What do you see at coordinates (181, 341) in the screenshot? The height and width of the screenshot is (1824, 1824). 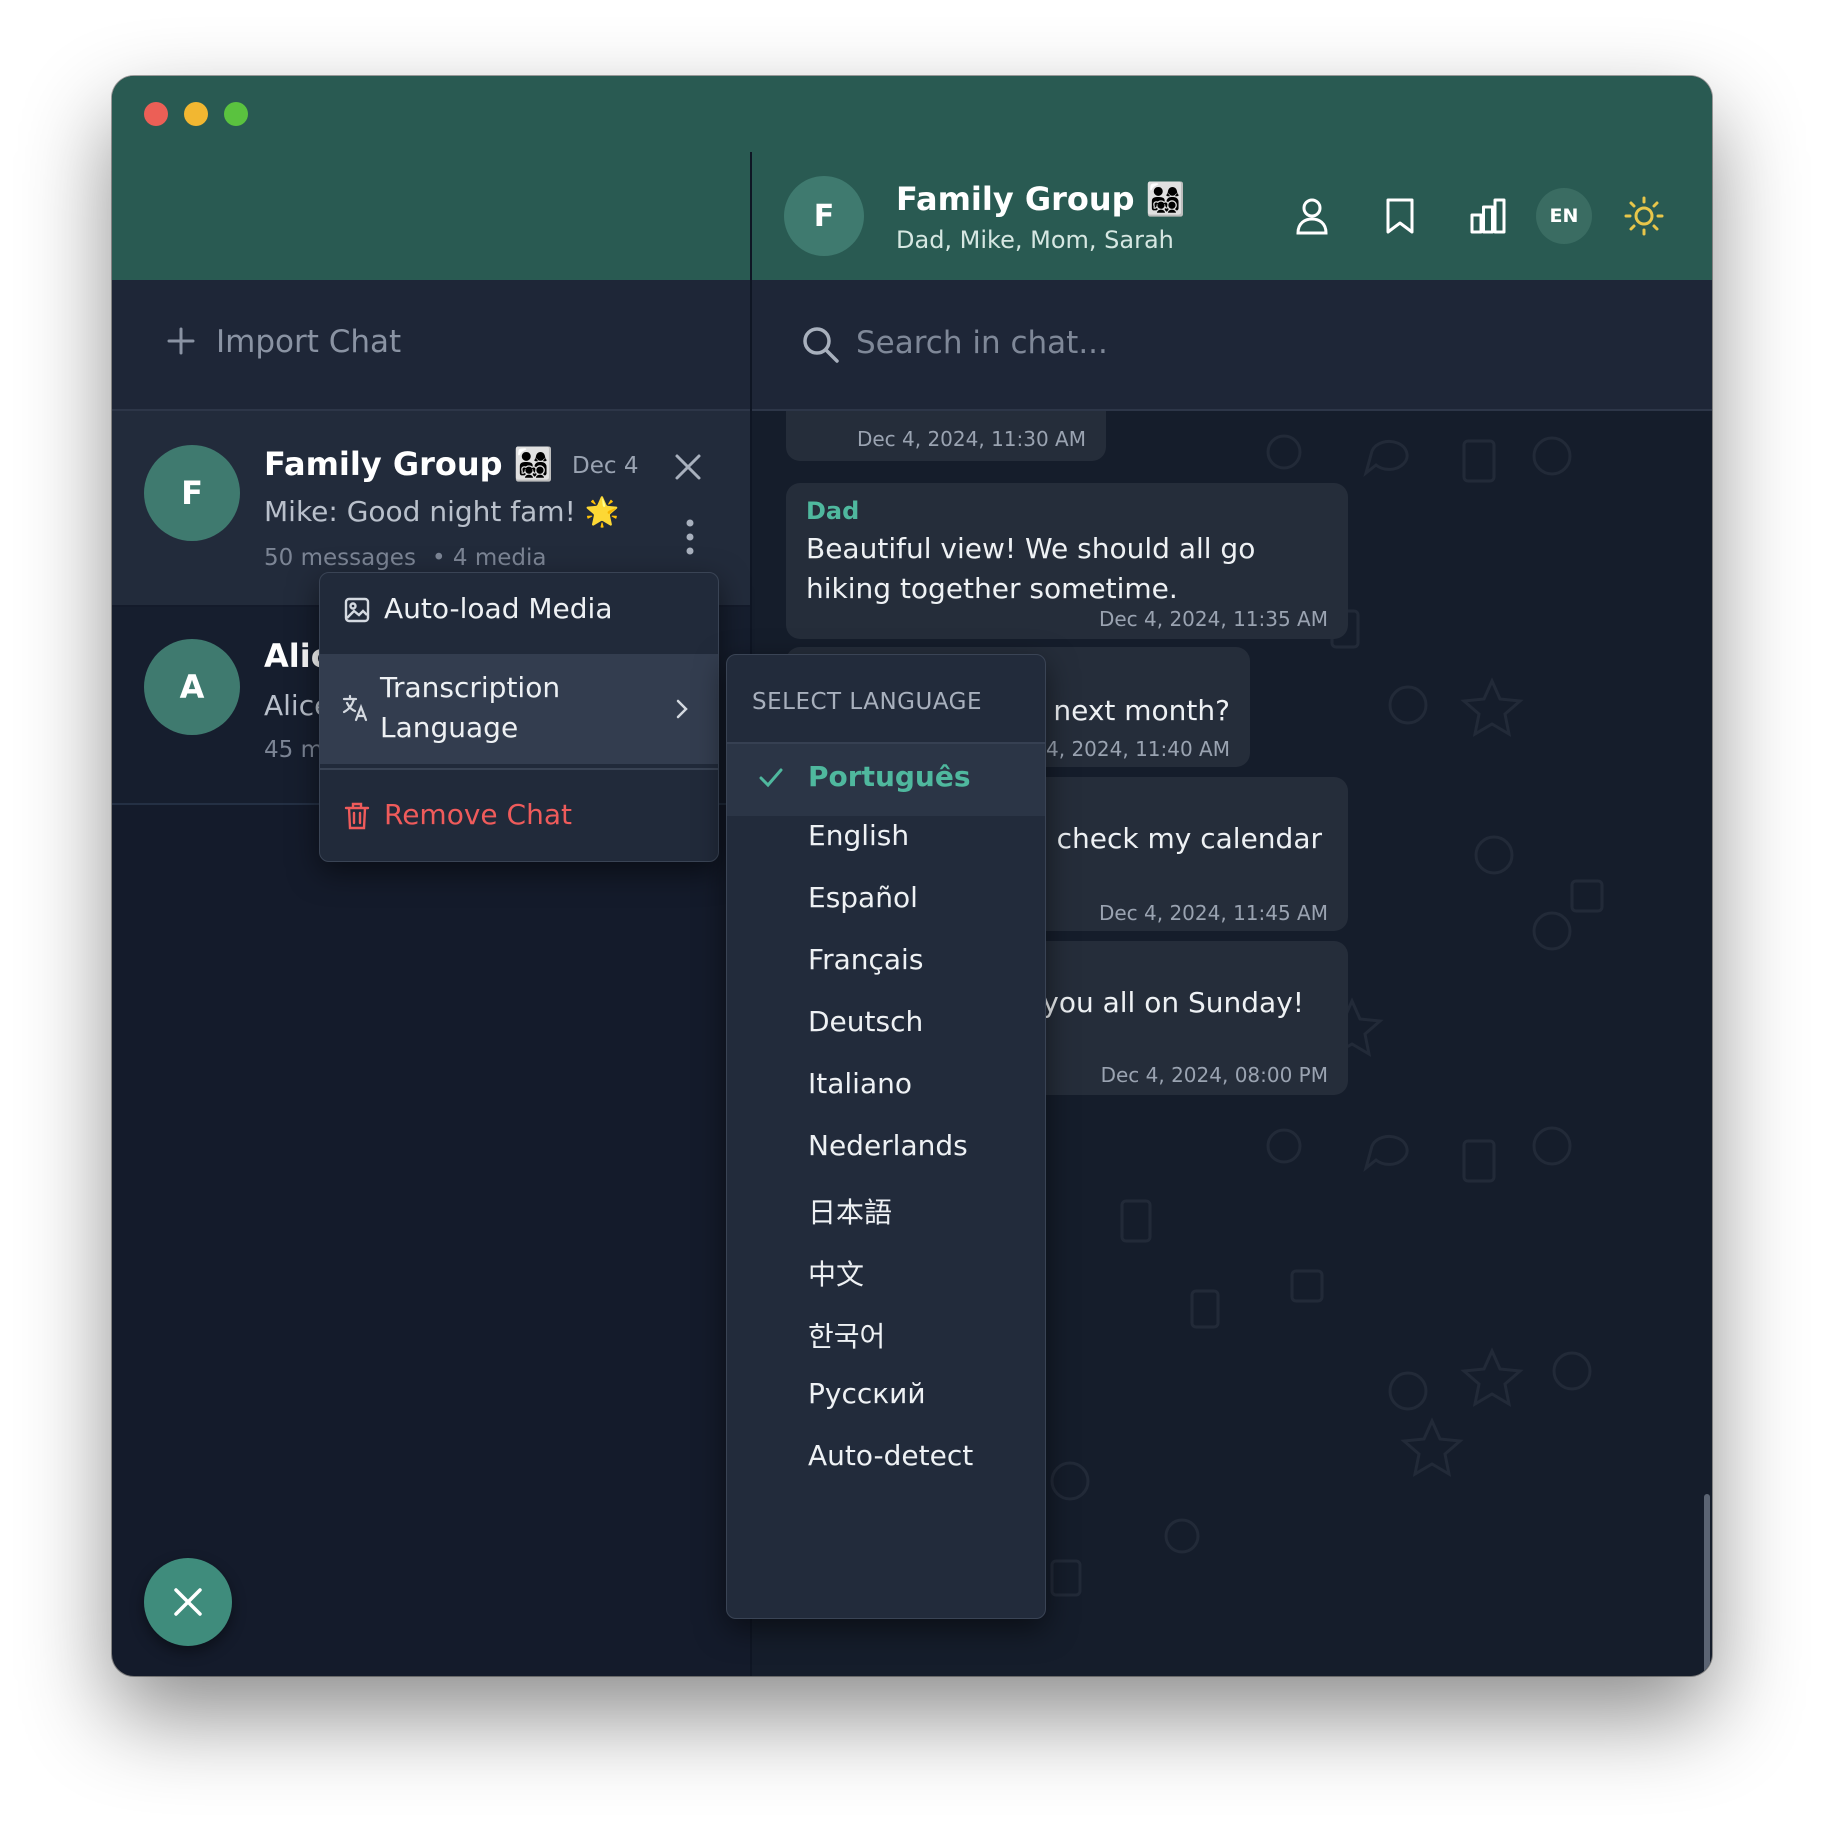 I see `plus-icon` at bounding box center [181, 341].